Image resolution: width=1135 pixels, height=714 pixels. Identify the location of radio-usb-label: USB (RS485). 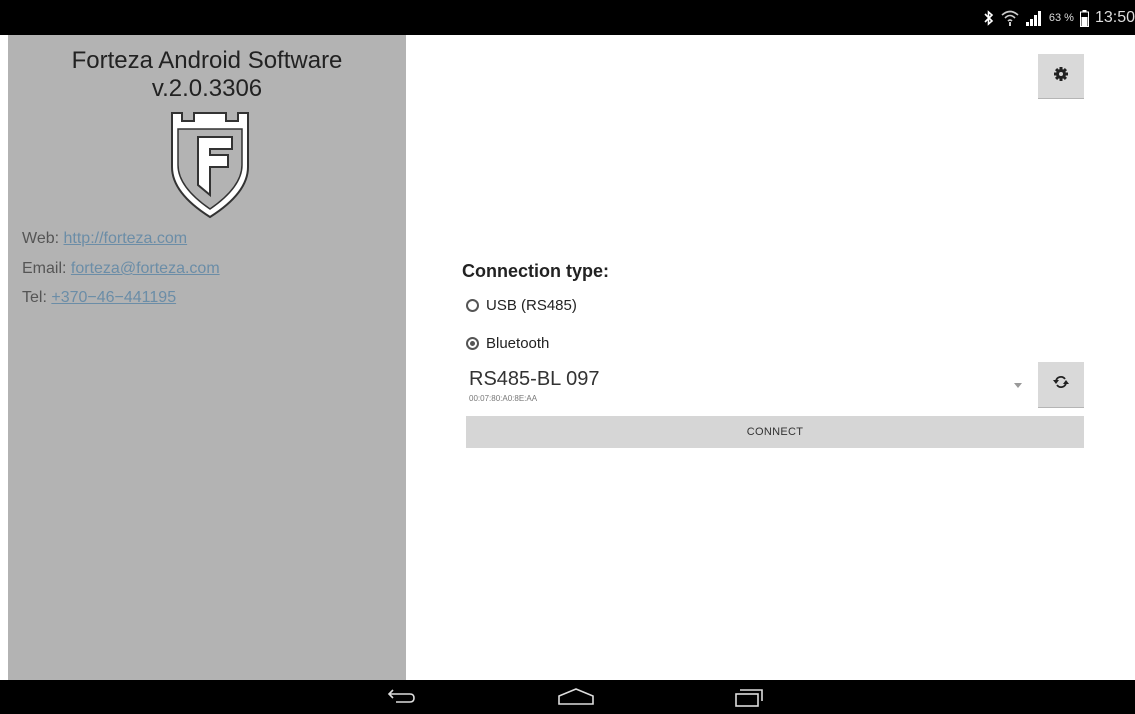
(531, 305).